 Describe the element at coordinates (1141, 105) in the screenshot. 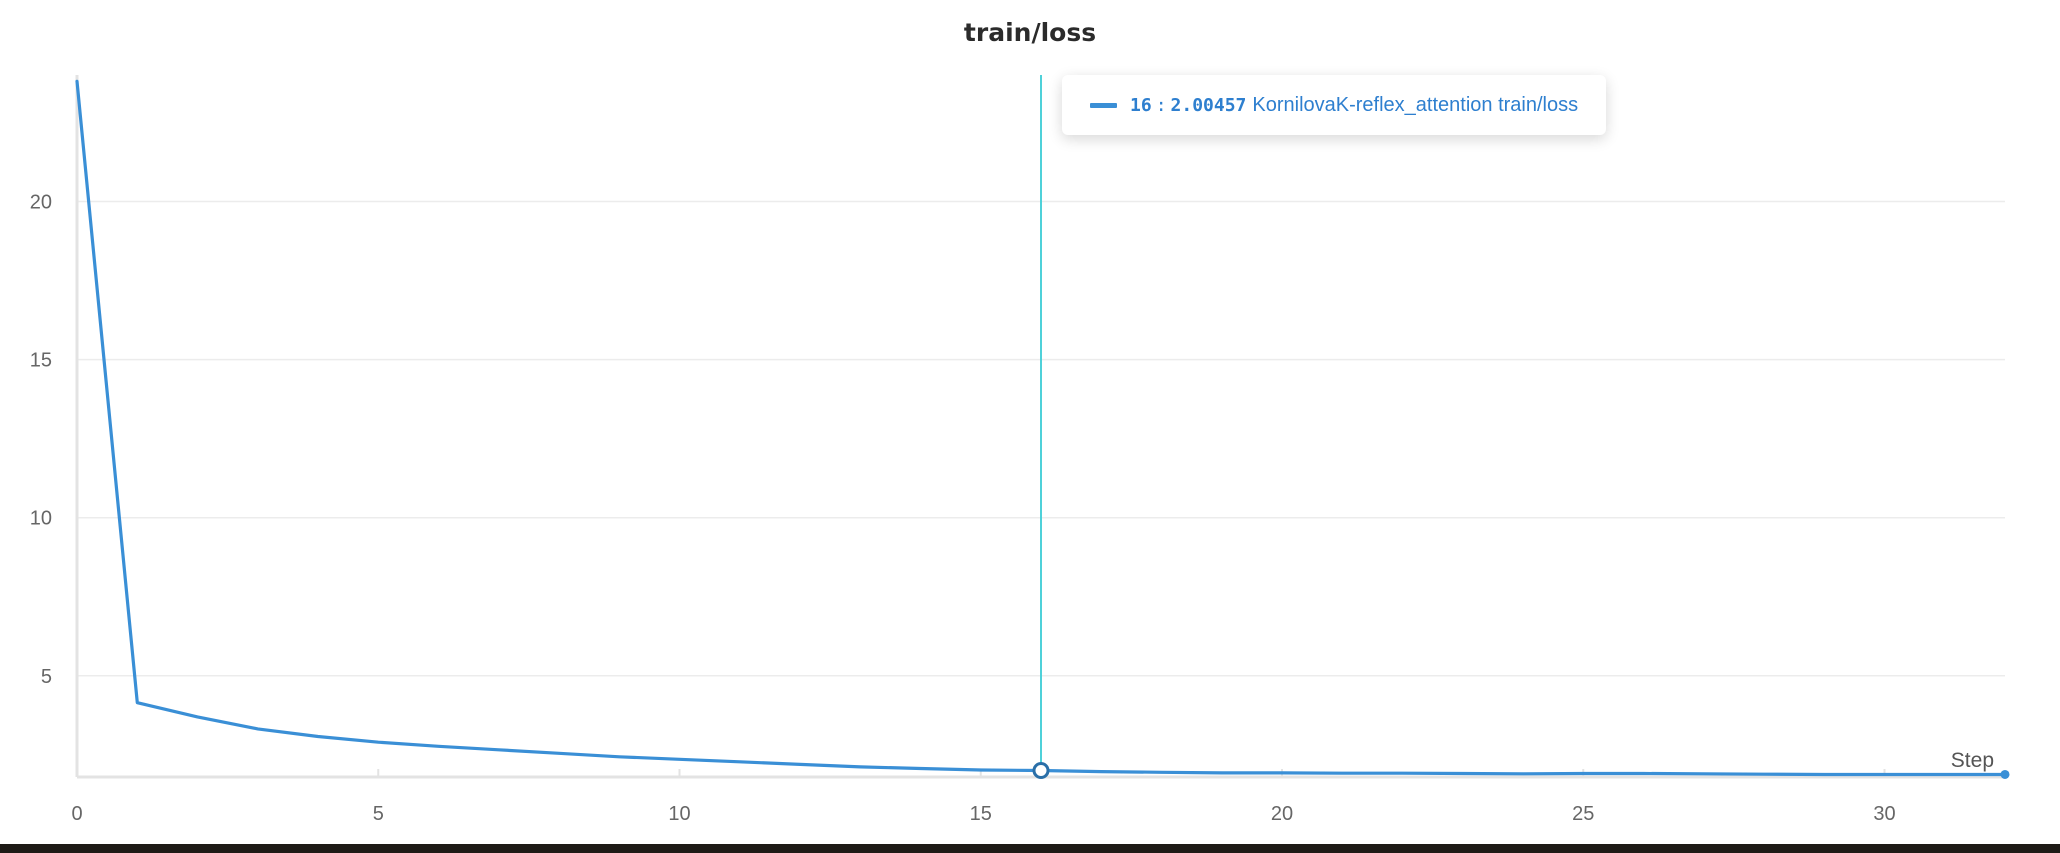

I see `tooltip-step: 16` at that location.